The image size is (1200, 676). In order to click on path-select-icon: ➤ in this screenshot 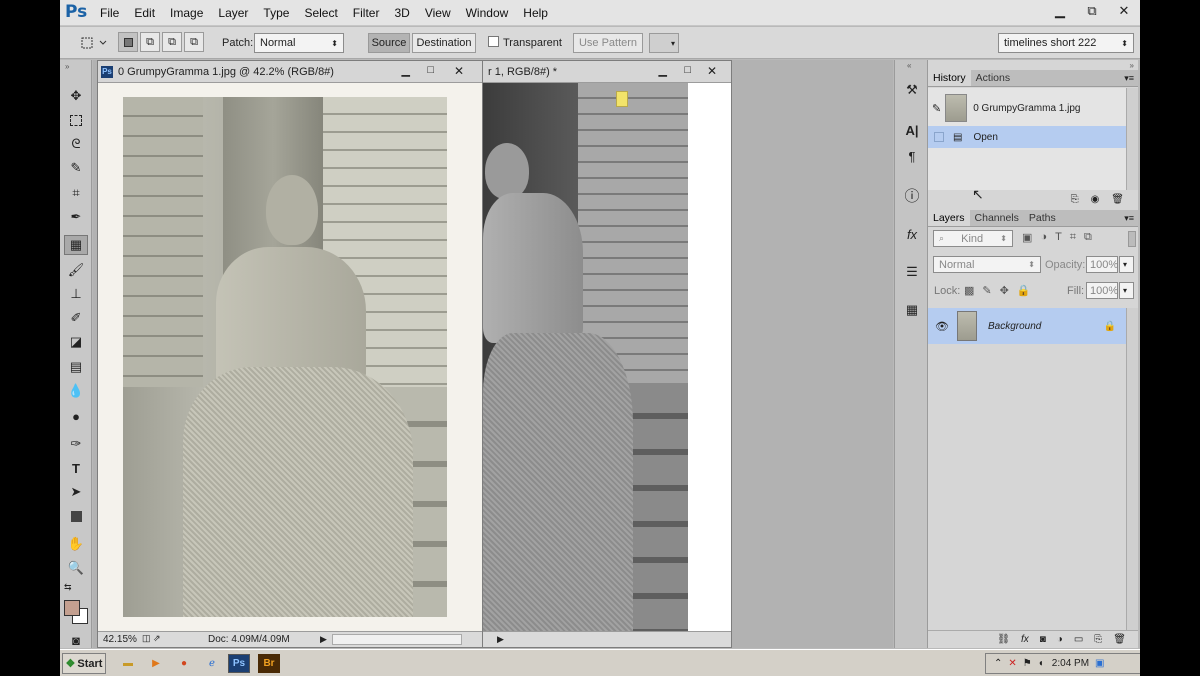, I will do `click(76, 492)`.